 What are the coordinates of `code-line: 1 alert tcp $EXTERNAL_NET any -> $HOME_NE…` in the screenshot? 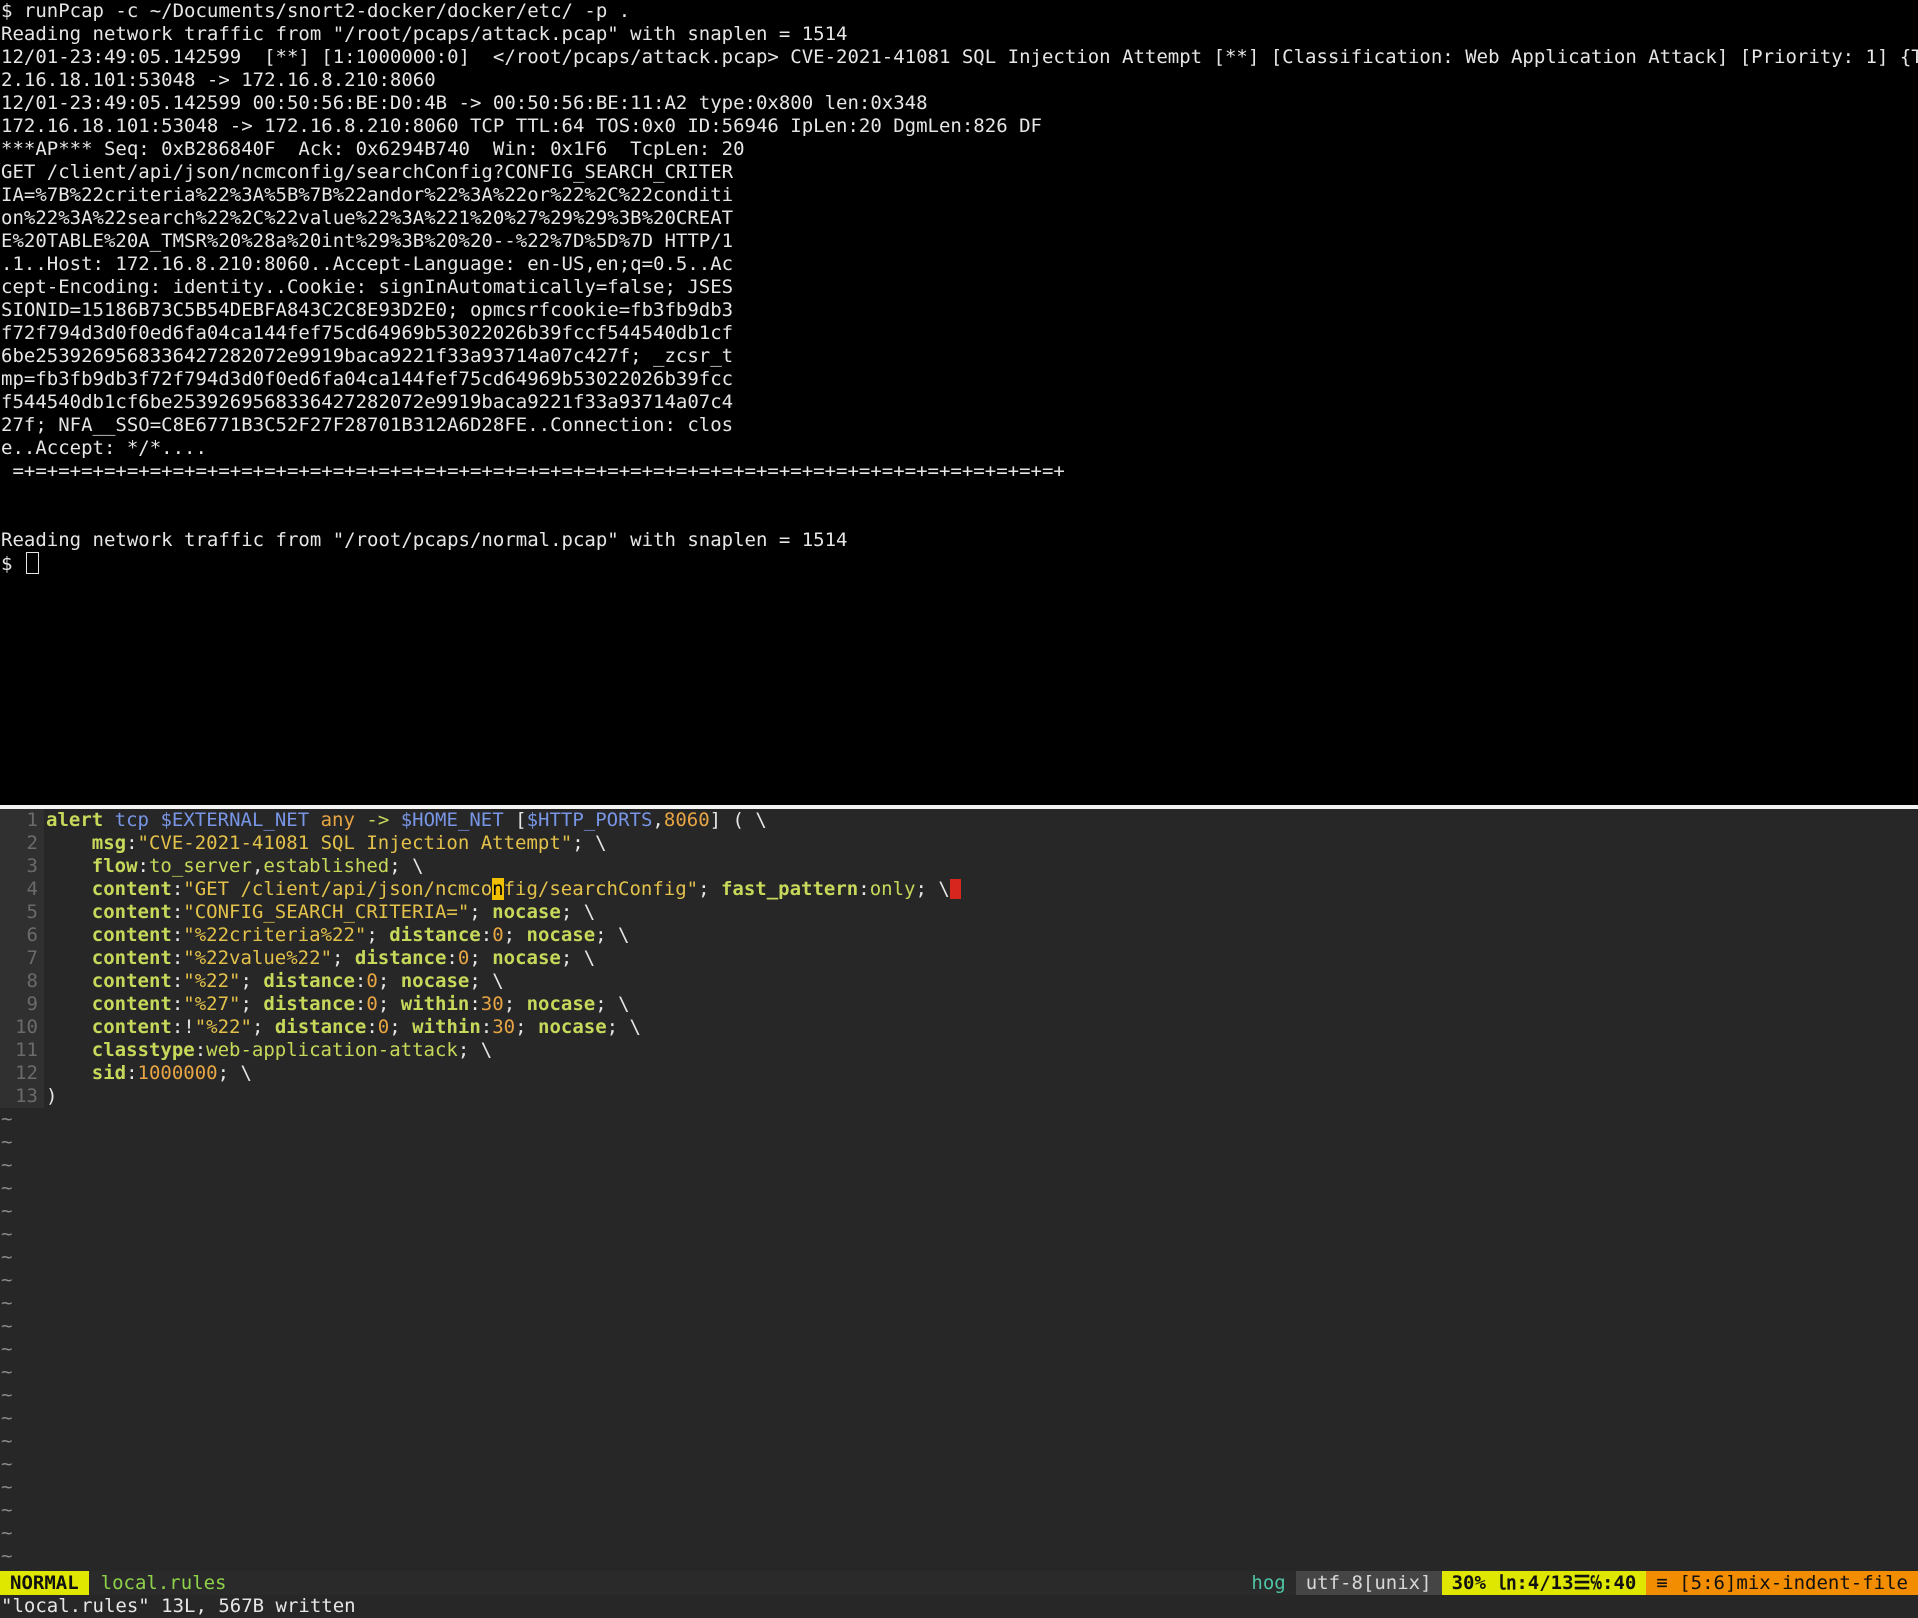 It's located at (959, 820).